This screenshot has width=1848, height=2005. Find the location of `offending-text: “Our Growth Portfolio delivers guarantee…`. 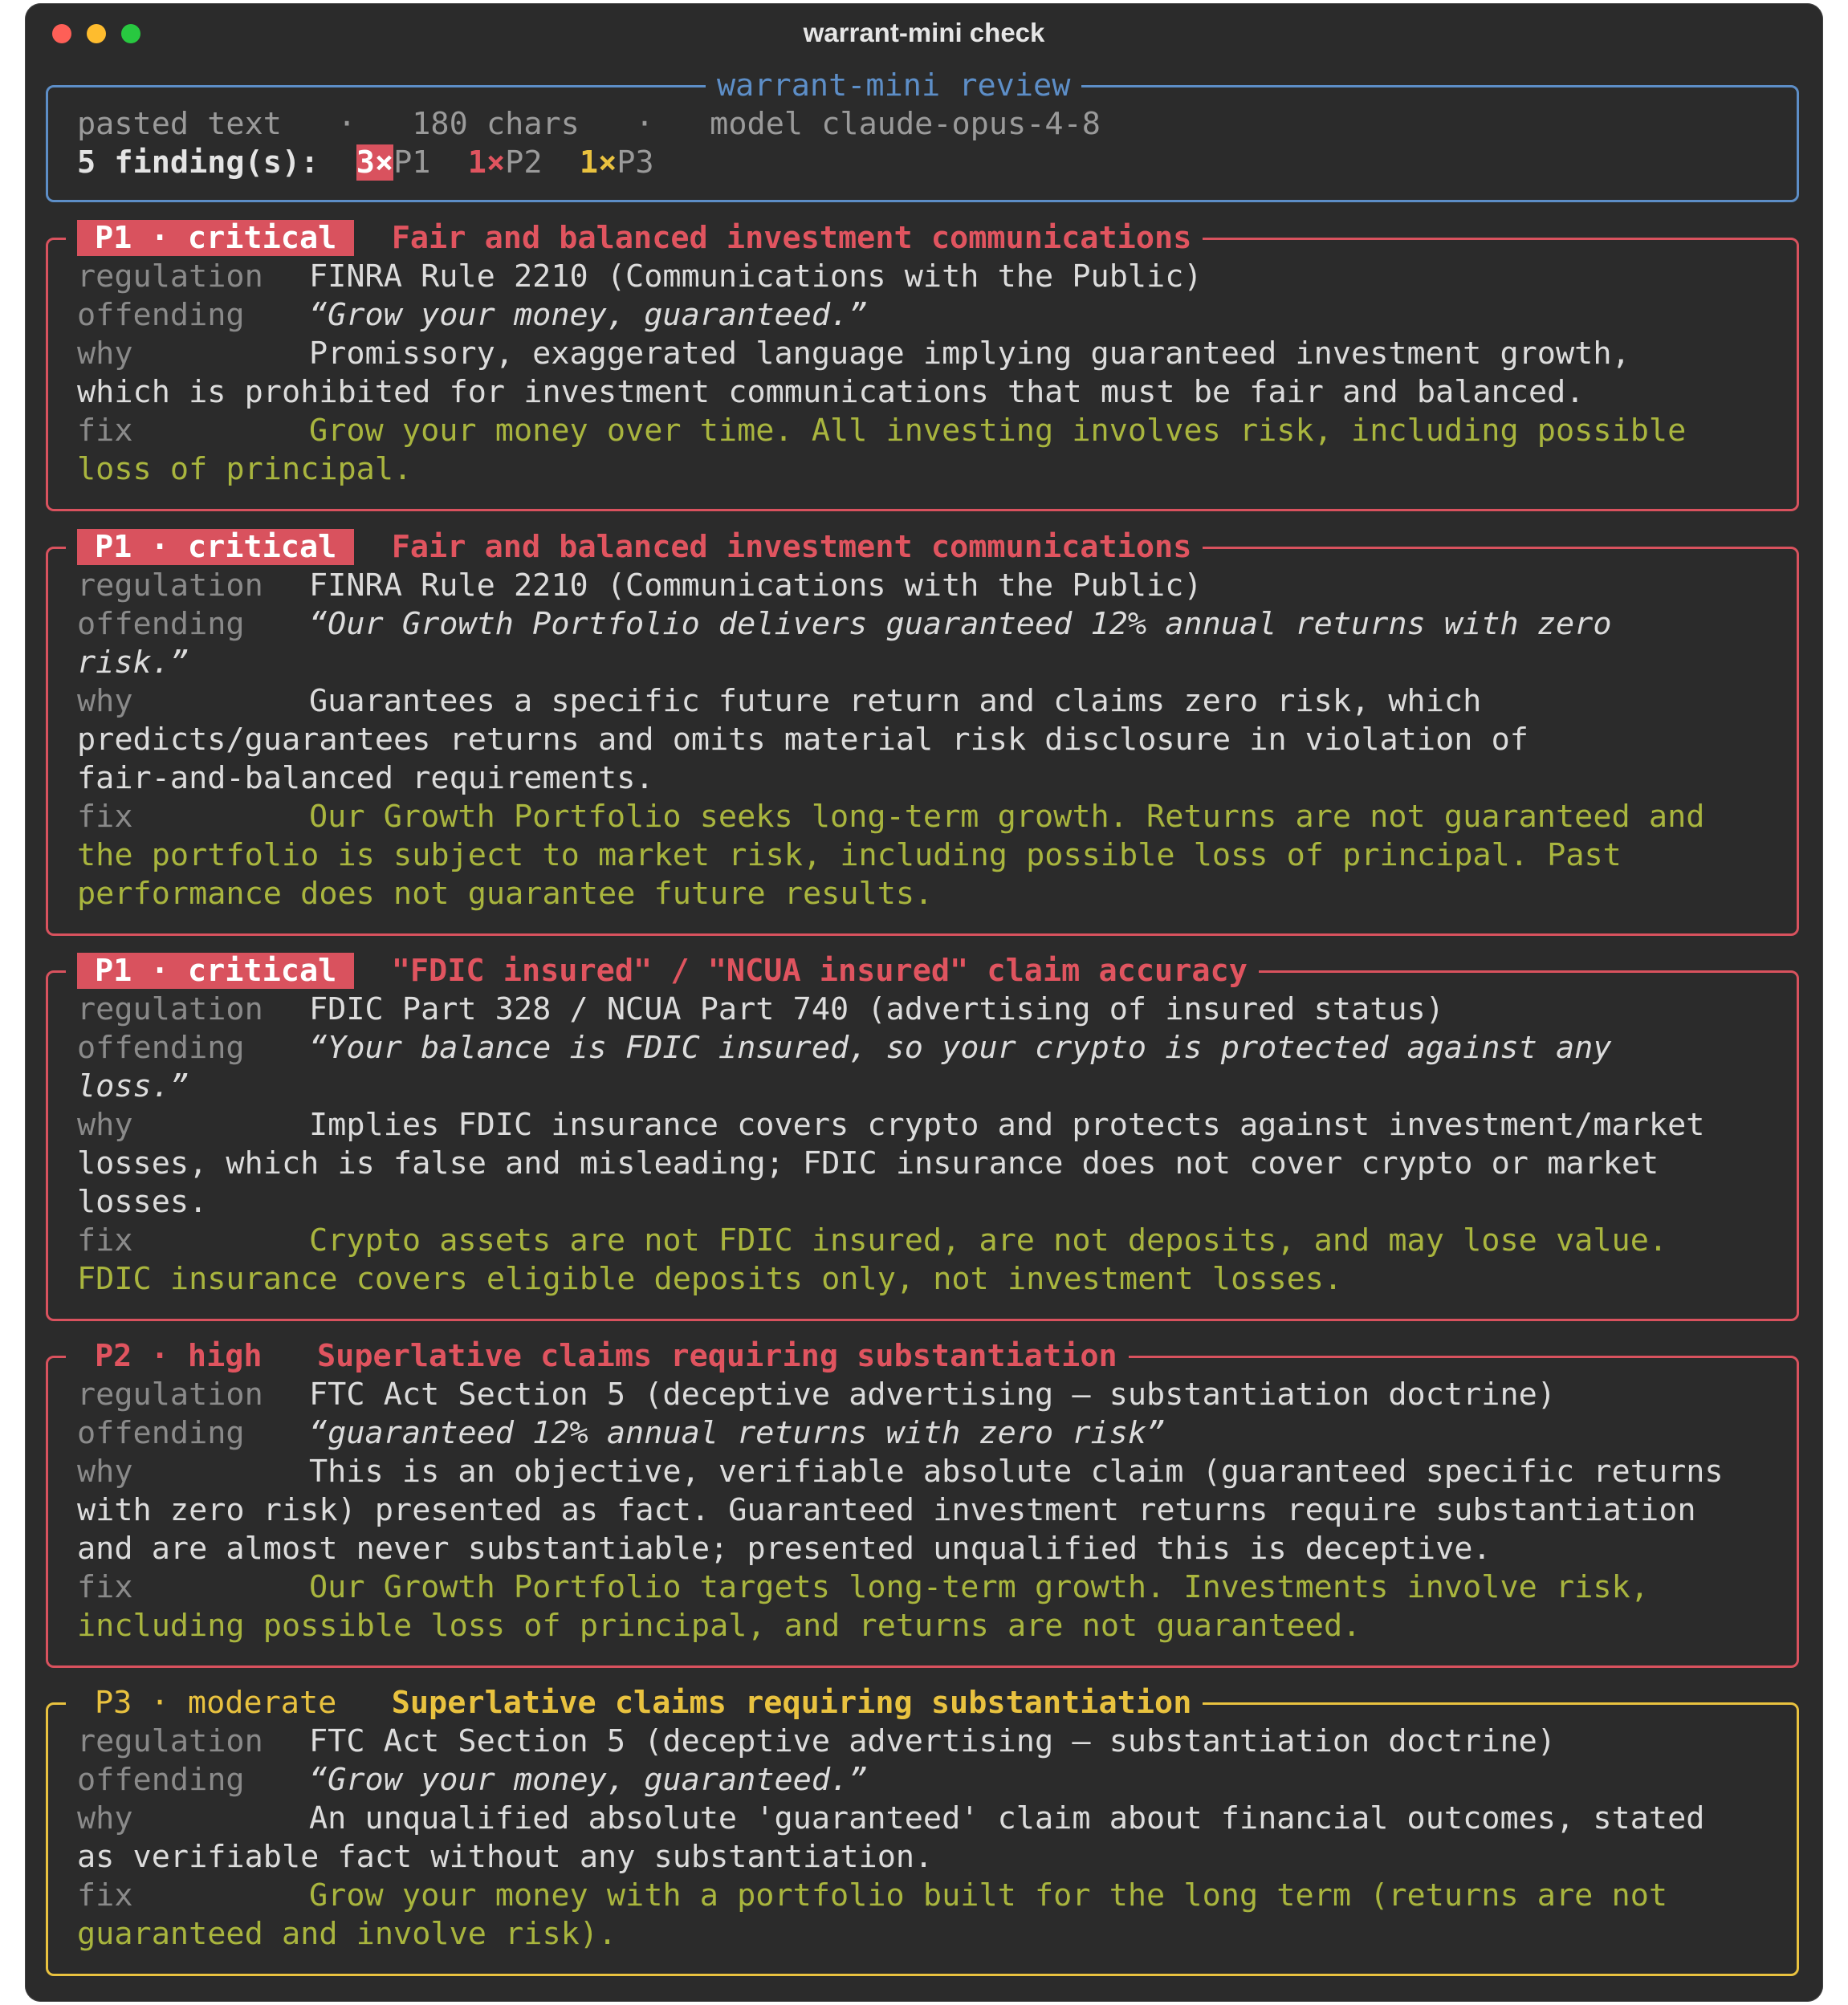

offending-text: “Our Growth Portfolio delivers guarantee… is located at coordinates (960, 624).